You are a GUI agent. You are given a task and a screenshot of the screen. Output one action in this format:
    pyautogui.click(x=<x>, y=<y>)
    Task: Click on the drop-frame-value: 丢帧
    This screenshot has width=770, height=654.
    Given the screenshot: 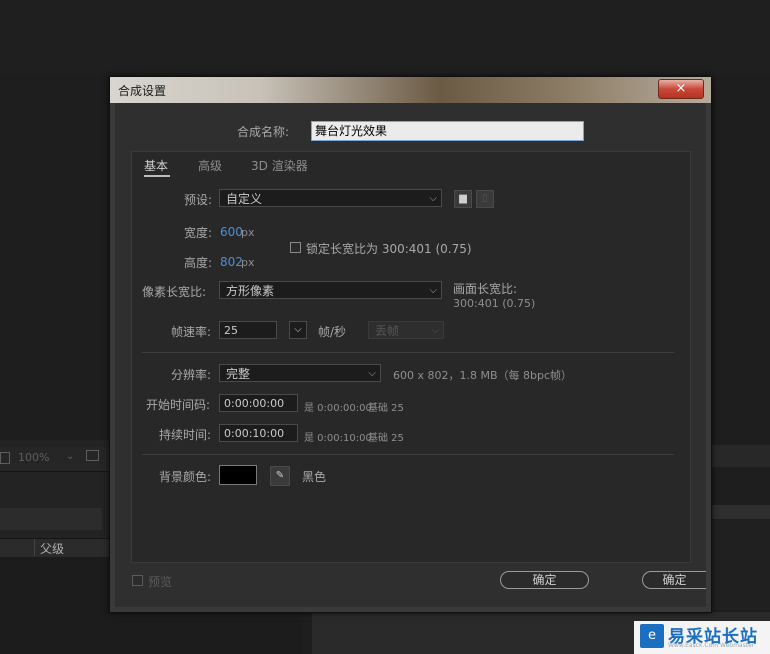 What is the action you would take?
    pyautogui.click(x=387, y=331)
    